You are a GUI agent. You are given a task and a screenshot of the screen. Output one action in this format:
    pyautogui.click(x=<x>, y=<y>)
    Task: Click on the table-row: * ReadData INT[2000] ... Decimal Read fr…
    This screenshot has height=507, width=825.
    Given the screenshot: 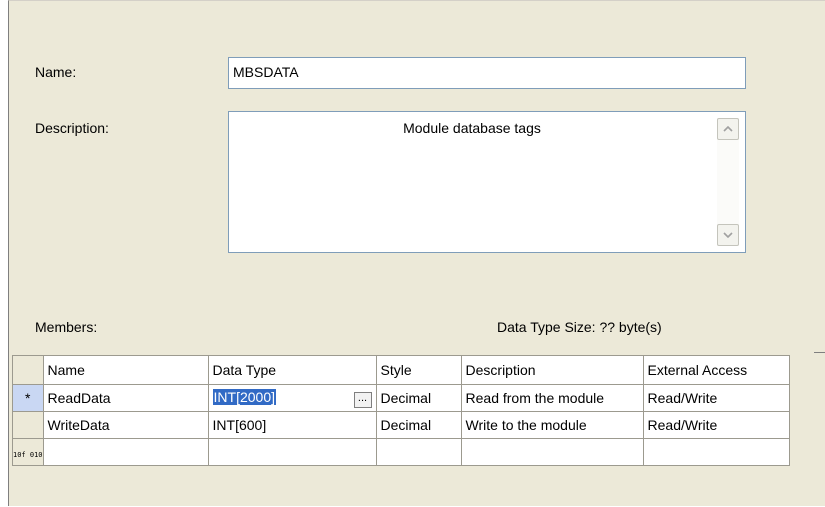 What is the action you would take?
    pyautogui.click(x=401, y=398)
    